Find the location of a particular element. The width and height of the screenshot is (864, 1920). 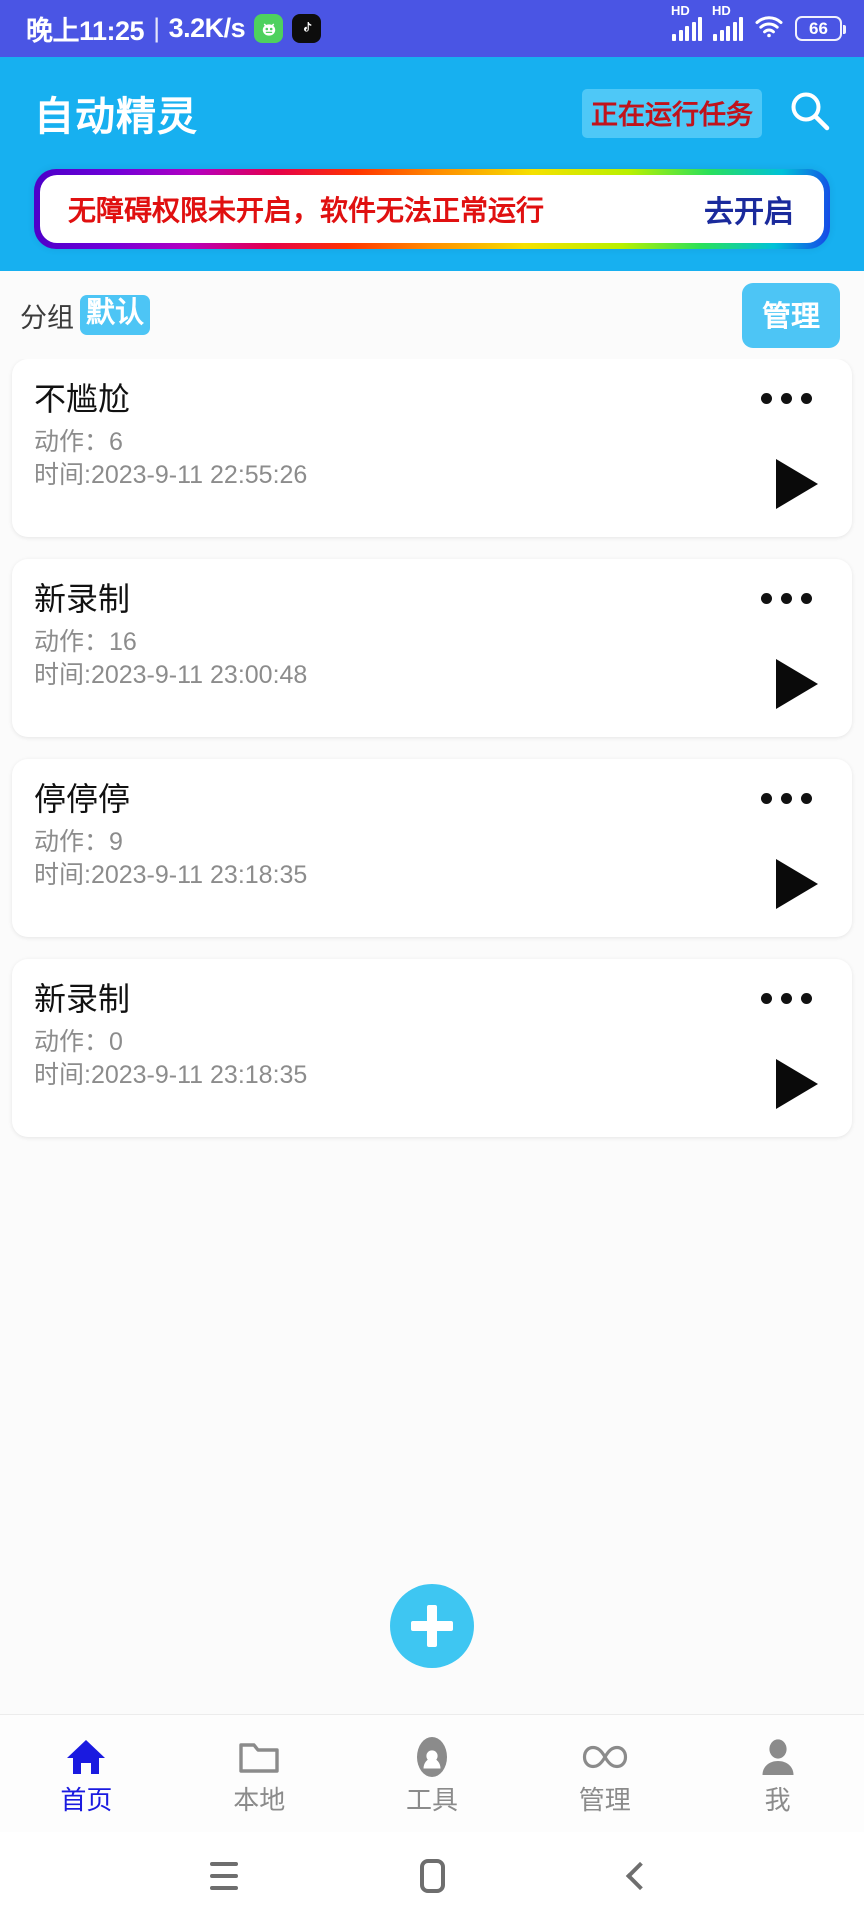

group-row: 分组 默认 管理 is located at coordinates (432, 315).